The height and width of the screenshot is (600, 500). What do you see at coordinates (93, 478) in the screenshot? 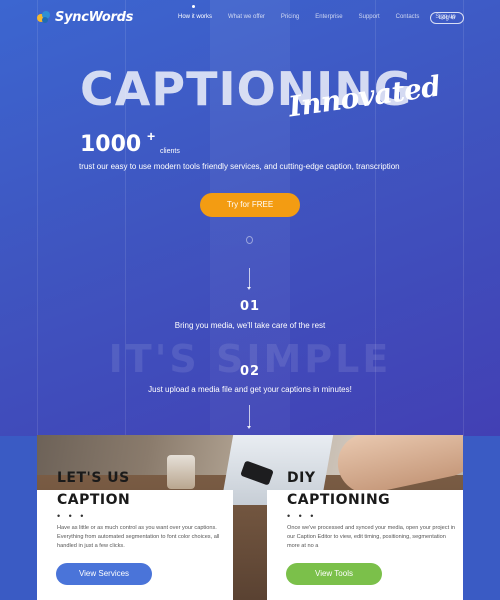
I see `card-caption-pretitle: LET'S US` at bounding box center [93, 478].